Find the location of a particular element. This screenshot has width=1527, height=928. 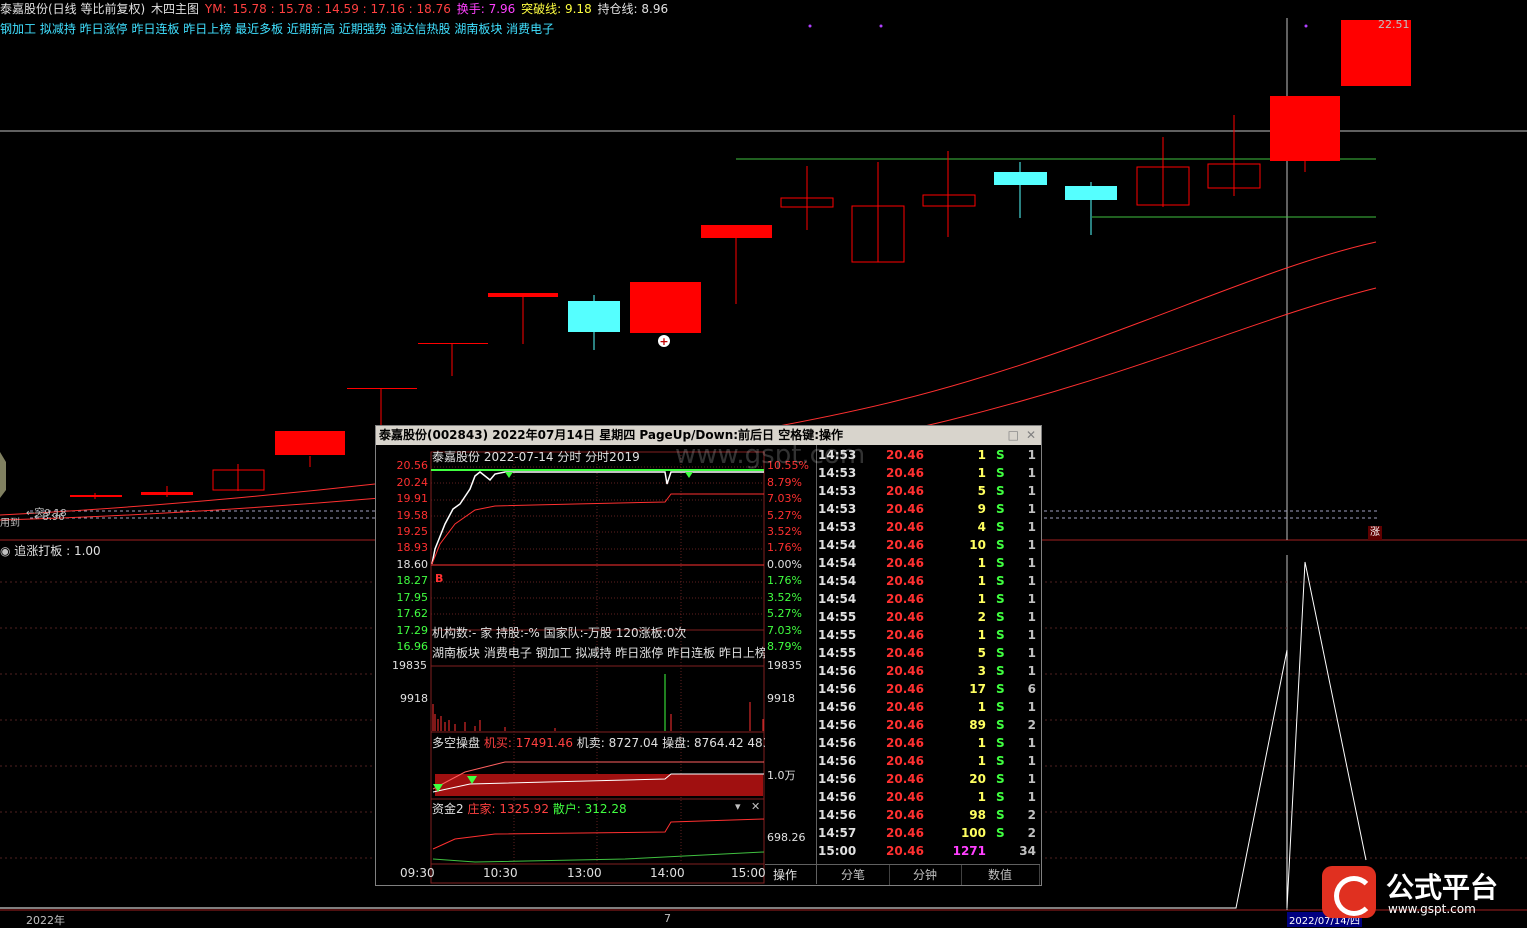

tick-volume: 2 is located at coordinates (981, 617).